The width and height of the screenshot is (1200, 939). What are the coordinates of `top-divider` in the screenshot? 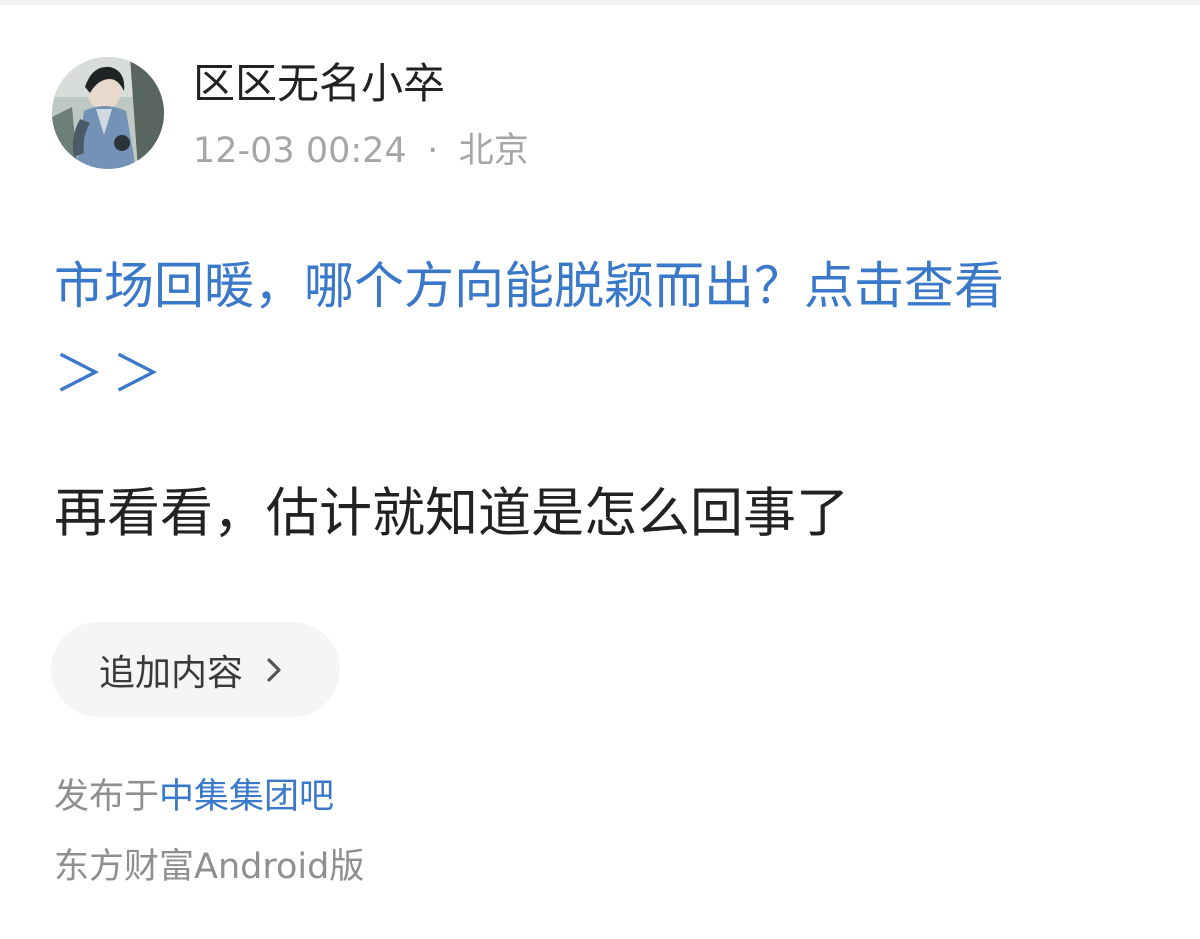 It's located at (600, 2).